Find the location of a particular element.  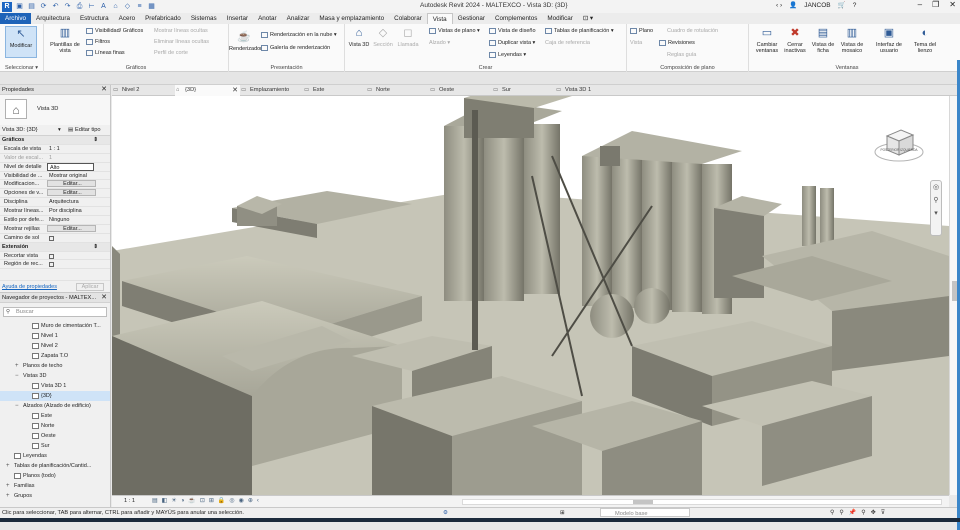

scope-box-button: Caja de referencia is located at coordinates (567, 43).